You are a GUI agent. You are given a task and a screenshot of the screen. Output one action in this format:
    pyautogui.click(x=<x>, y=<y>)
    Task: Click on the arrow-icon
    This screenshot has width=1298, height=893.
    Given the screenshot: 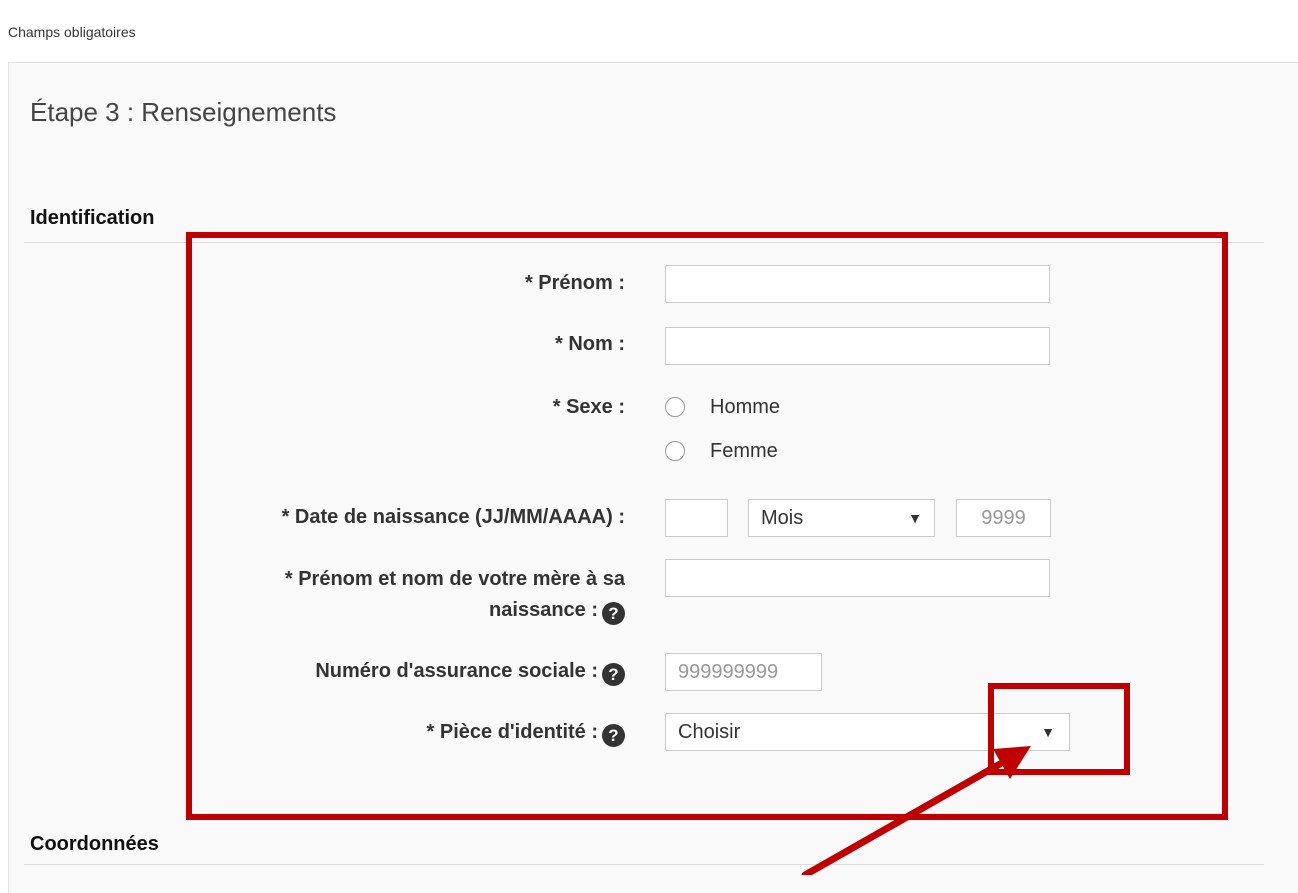 What is the action you would take?
    pyautogui.click(x=916, y=810)
    